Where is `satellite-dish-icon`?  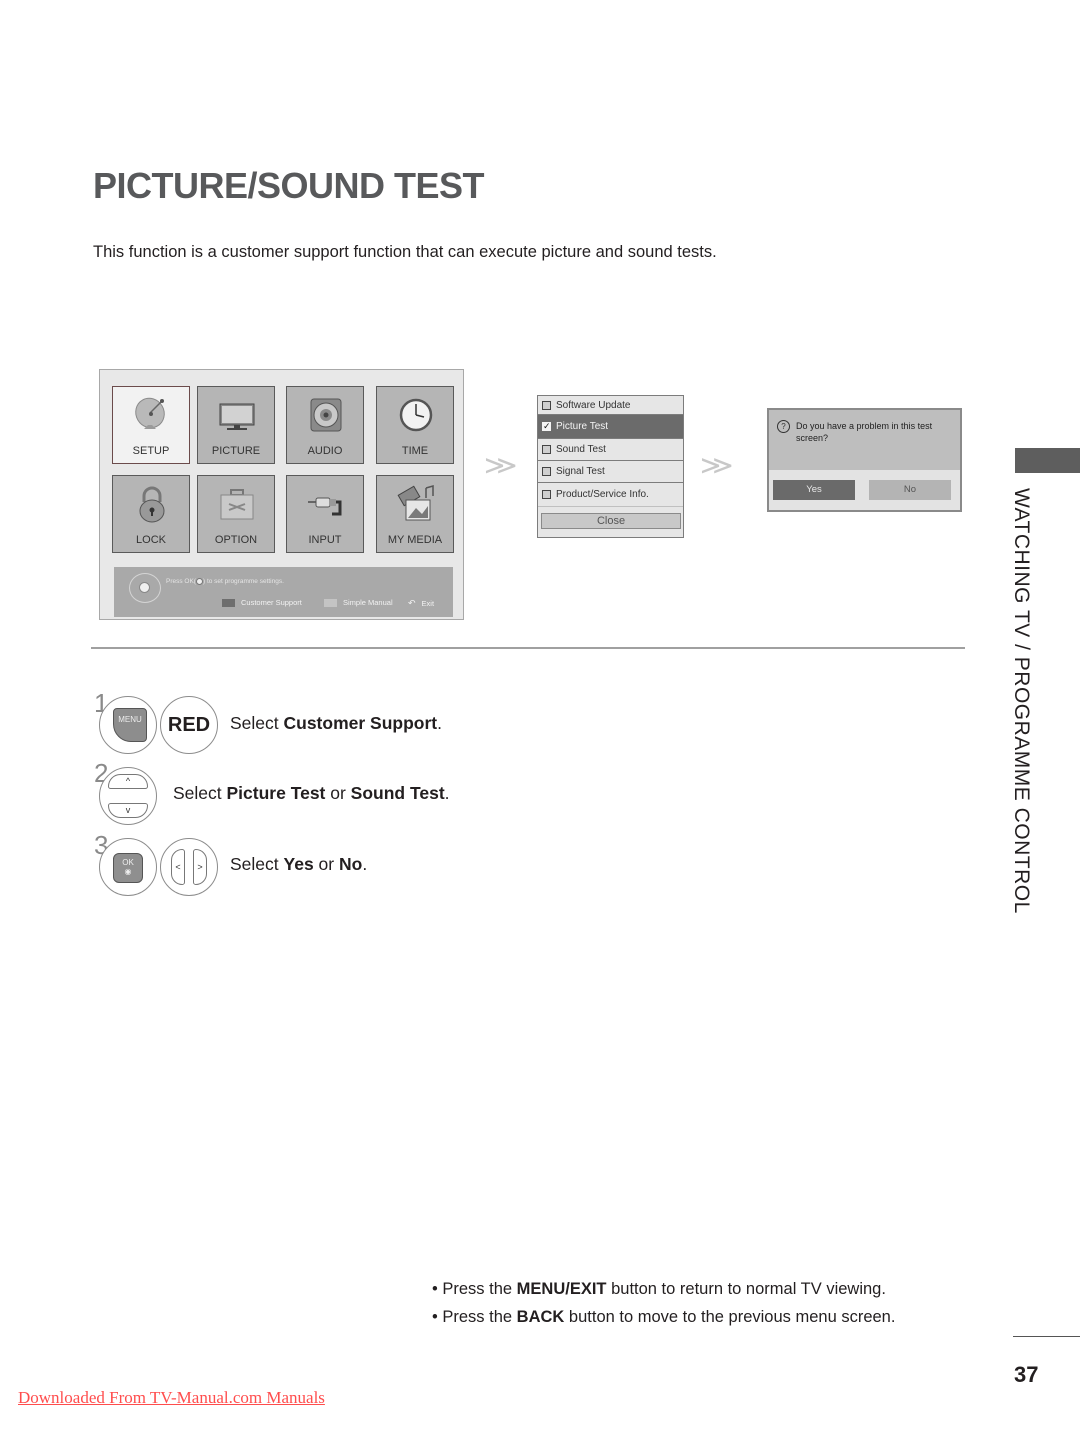
satellite-dish-icon is located at coordinates (150, 413).